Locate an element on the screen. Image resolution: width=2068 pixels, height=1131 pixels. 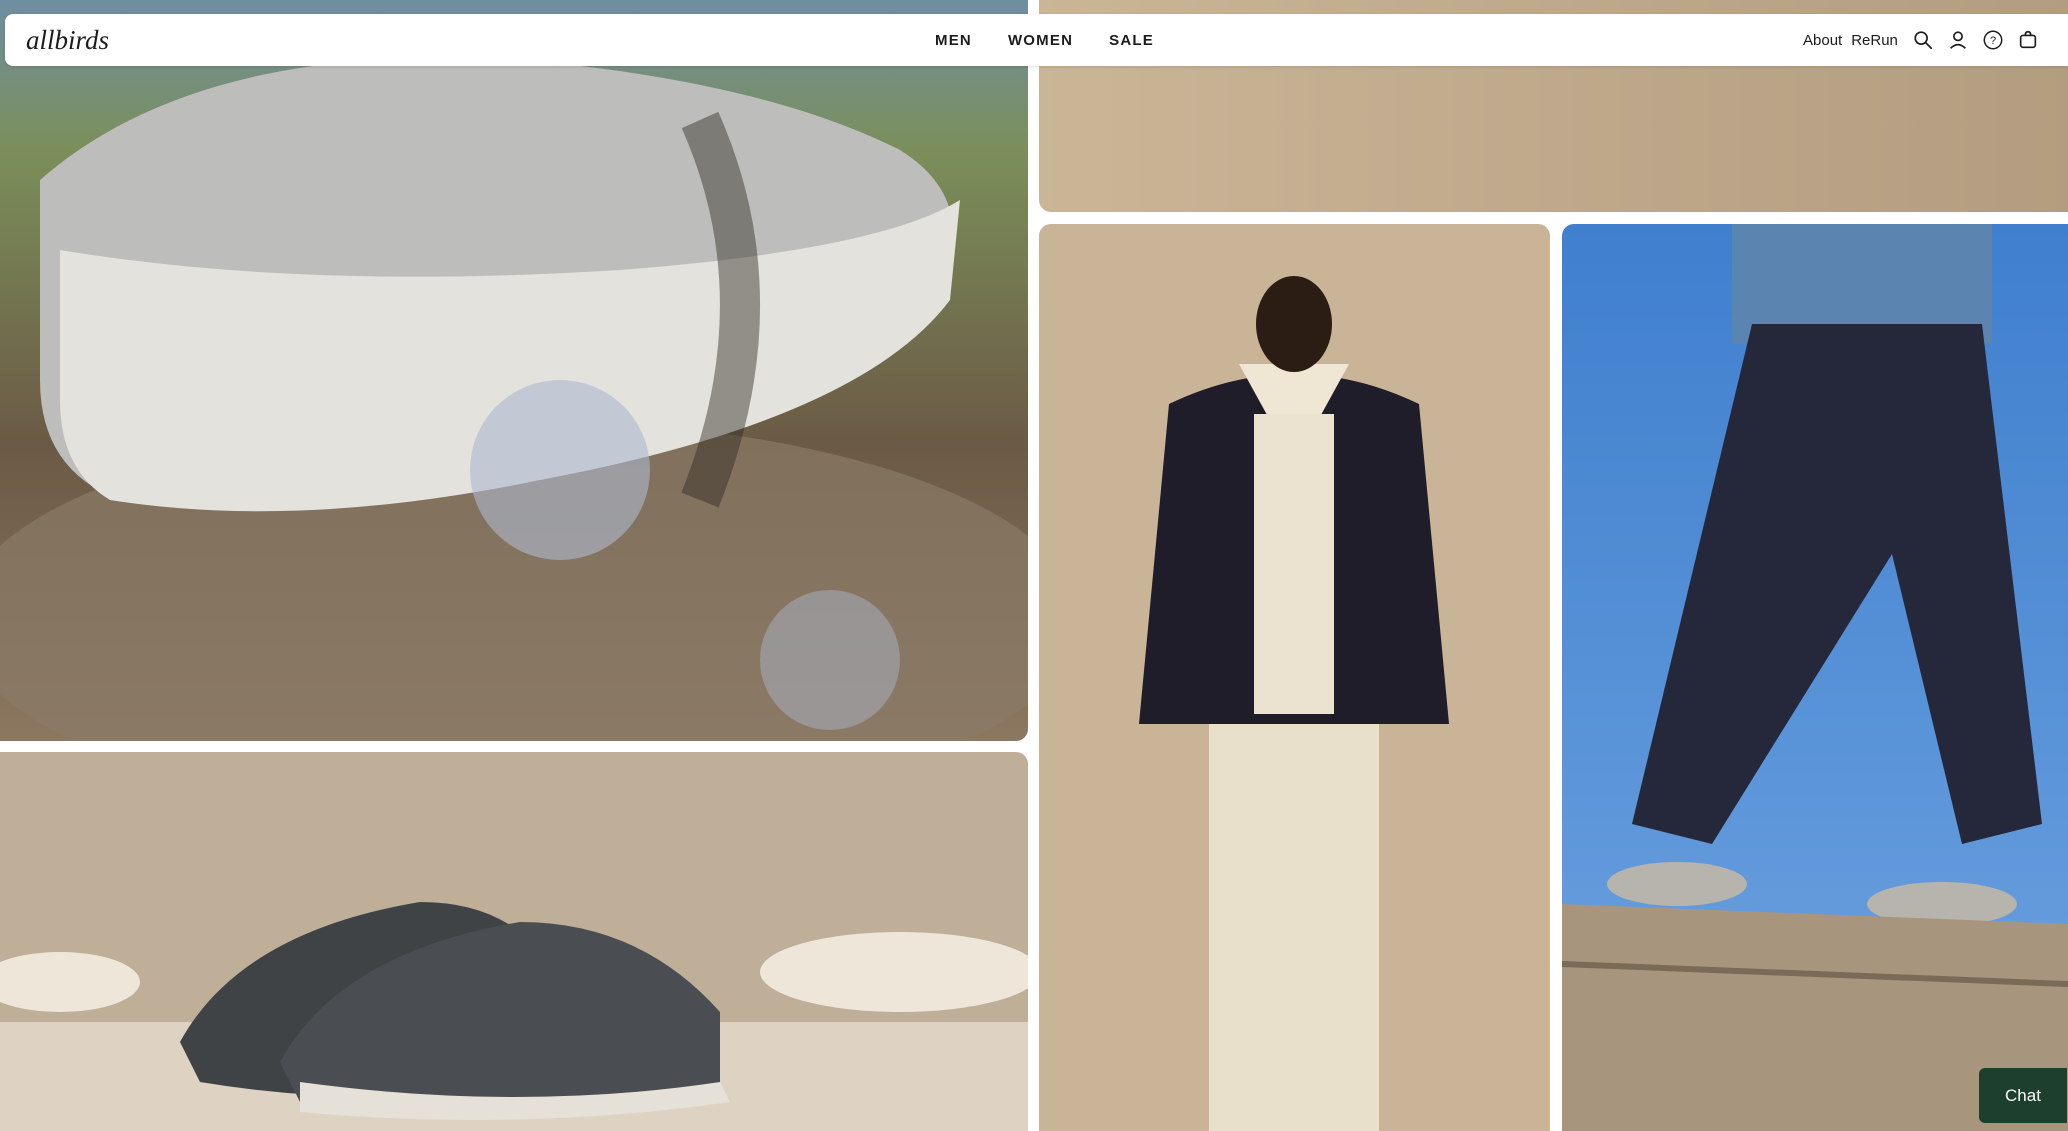
account-icon is located at coordinates (1958, 40).